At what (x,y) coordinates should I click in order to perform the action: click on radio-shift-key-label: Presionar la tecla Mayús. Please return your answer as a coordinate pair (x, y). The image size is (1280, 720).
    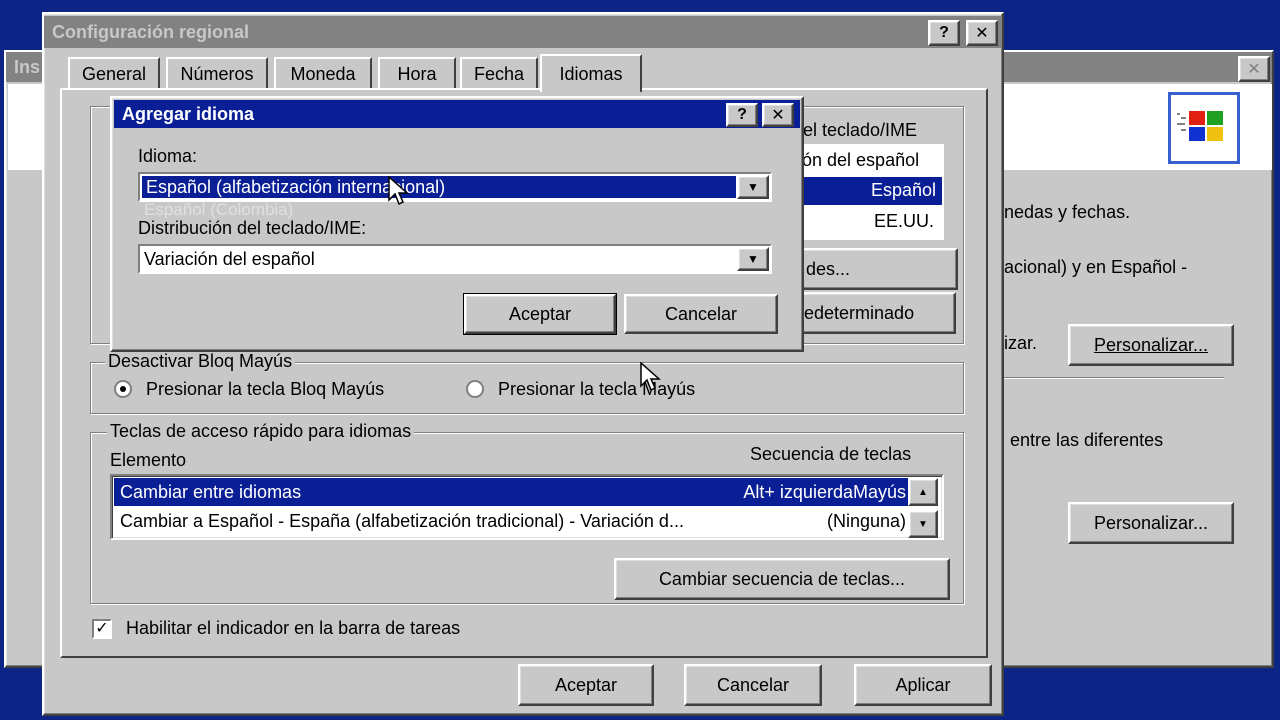
    Looking at the image, I should click on (596, 389).